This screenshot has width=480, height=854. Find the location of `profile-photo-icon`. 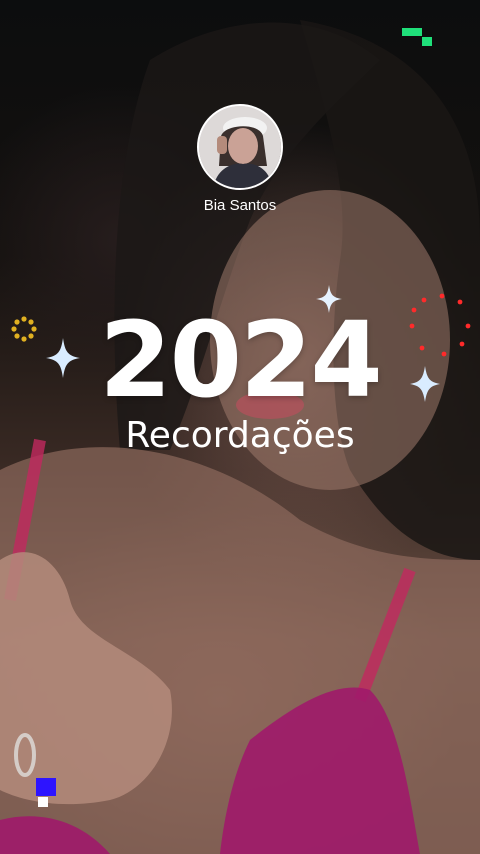

profile-photo-icon is located at coordinates (240, 147).